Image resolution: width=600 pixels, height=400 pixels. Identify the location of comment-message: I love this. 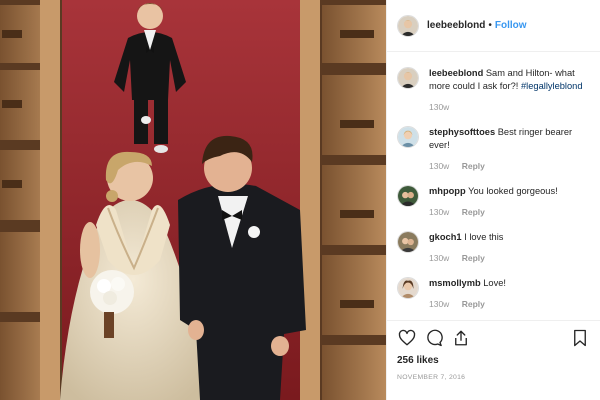
(484, 237).